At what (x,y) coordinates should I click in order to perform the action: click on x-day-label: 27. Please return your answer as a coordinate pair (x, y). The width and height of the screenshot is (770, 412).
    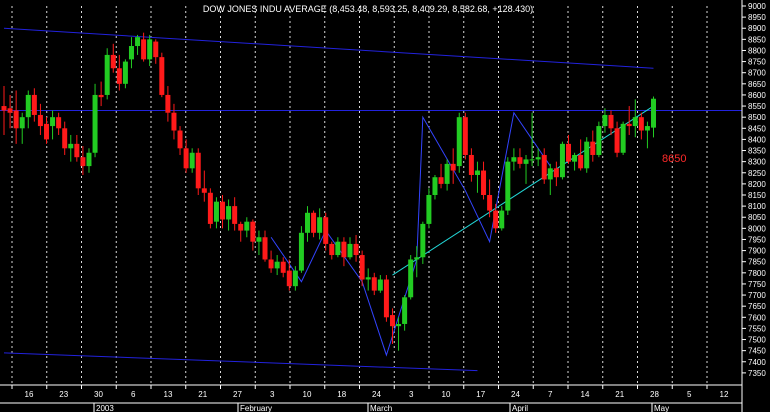
    Looking at the image, I should click on (237, 394).